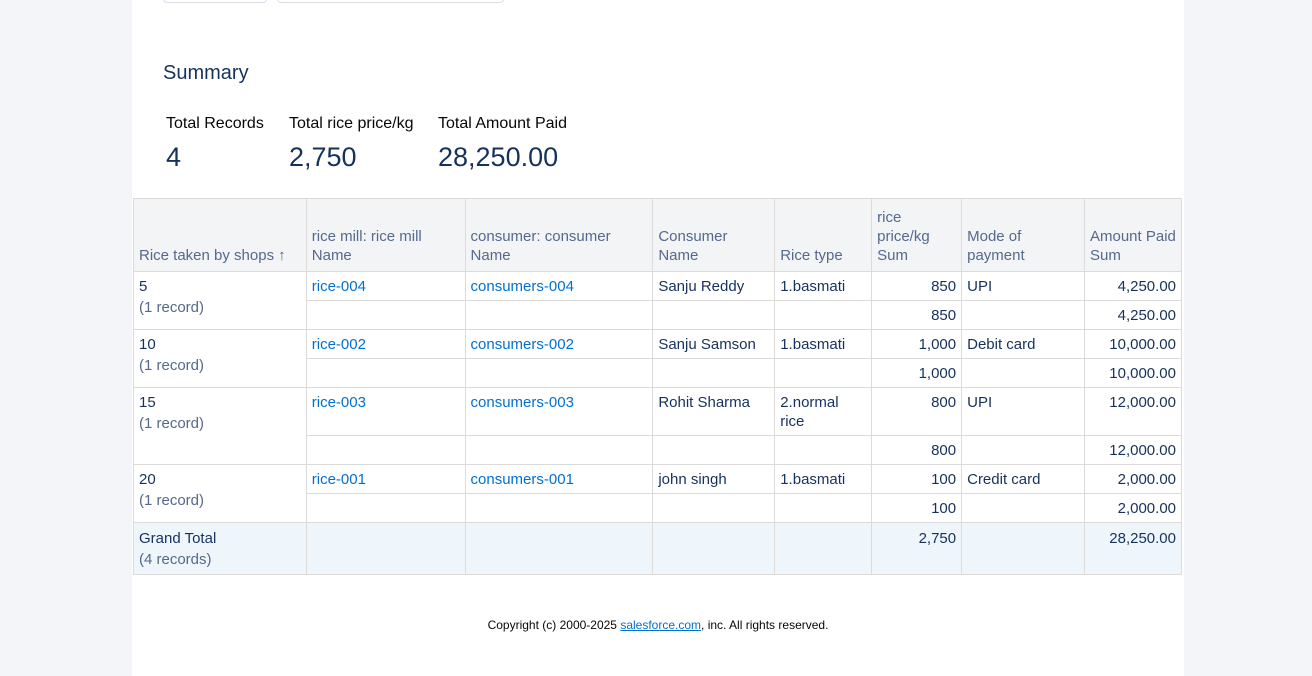  What do you see at coordinates (339, 479) in the screenshot?
I see `rice-mill-link: rice-001` at bounding box center [339, 479].